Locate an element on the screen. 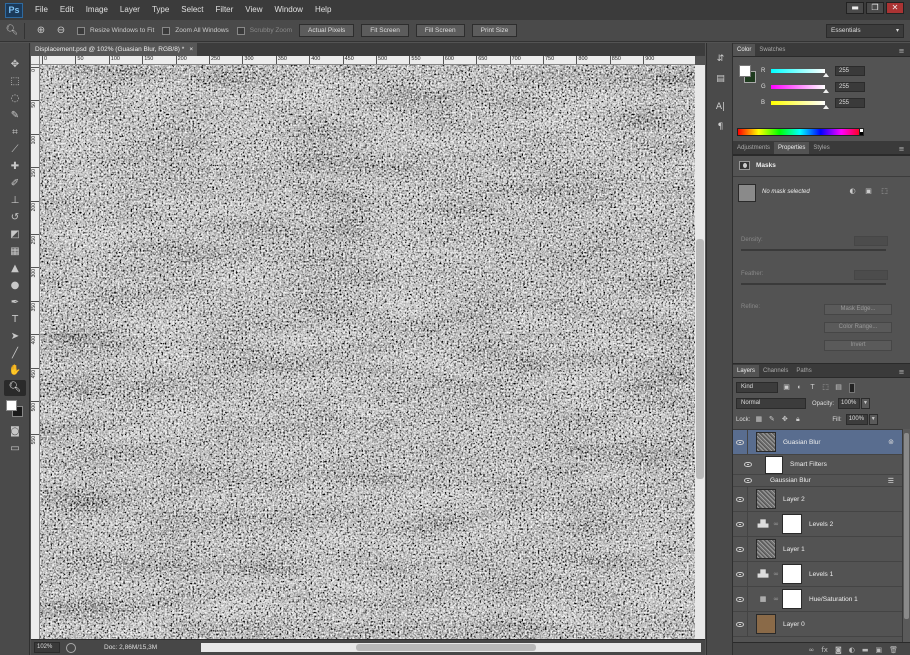 The image size is (910, 655). status-info-icon is located at coordinates (71, 647).